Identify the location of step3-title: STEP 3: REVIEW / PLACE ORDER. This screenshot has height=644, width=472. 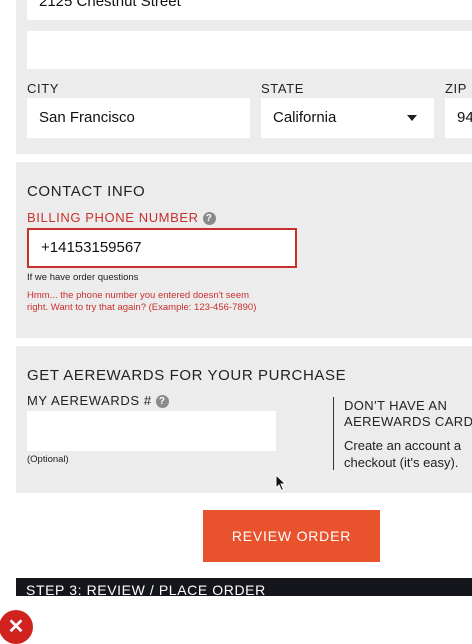
(146, 589).